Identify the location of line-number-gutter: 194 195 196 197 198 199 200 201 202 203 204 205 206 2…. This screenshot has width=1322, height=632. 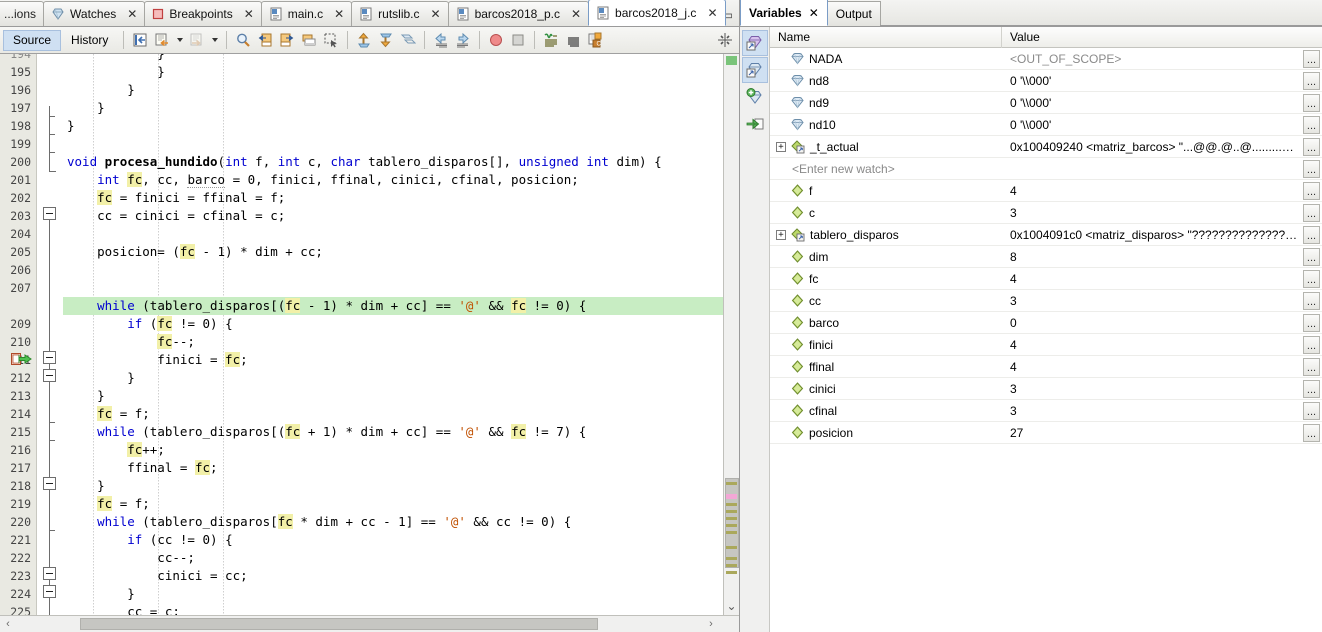
(18, 334).